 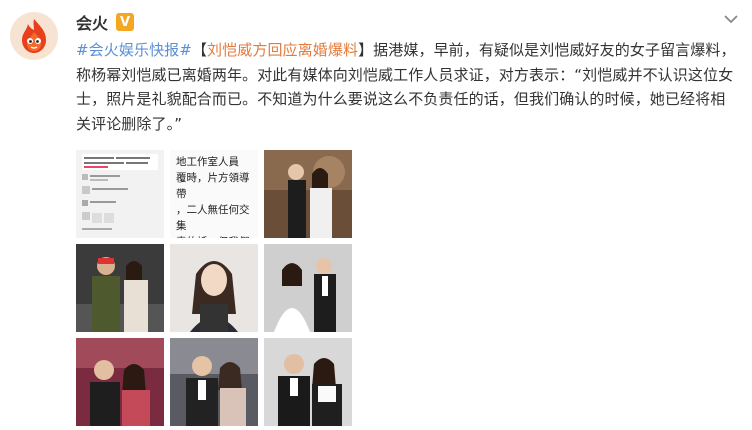 I want to click on headline-link: 刘恺威方回应离婚爆料, so click(x=282, y=50).